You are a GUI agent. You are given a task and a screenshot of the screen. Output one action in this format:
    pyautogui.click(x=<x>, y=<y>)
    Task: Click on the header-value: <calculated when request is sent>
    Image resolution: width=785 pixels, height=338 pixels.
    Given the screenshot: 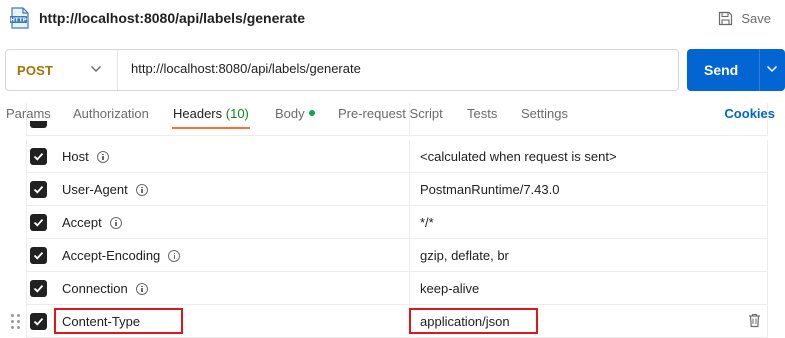 What is the action you would take?
    pyautogui.click(x=518, y=156)
    